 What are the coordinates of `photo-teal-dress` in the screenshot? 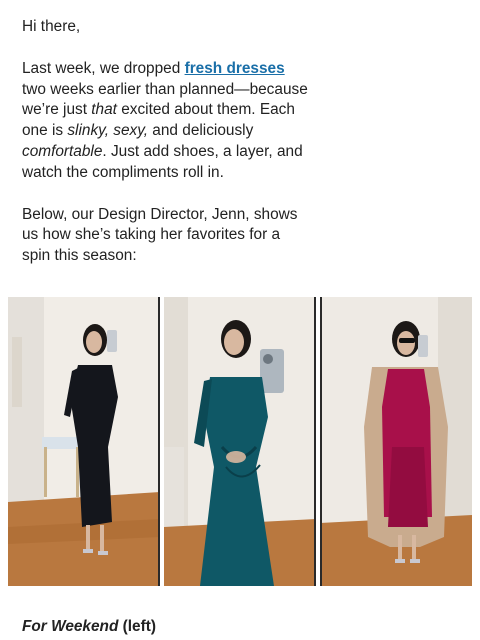 It's located at (240, 441).